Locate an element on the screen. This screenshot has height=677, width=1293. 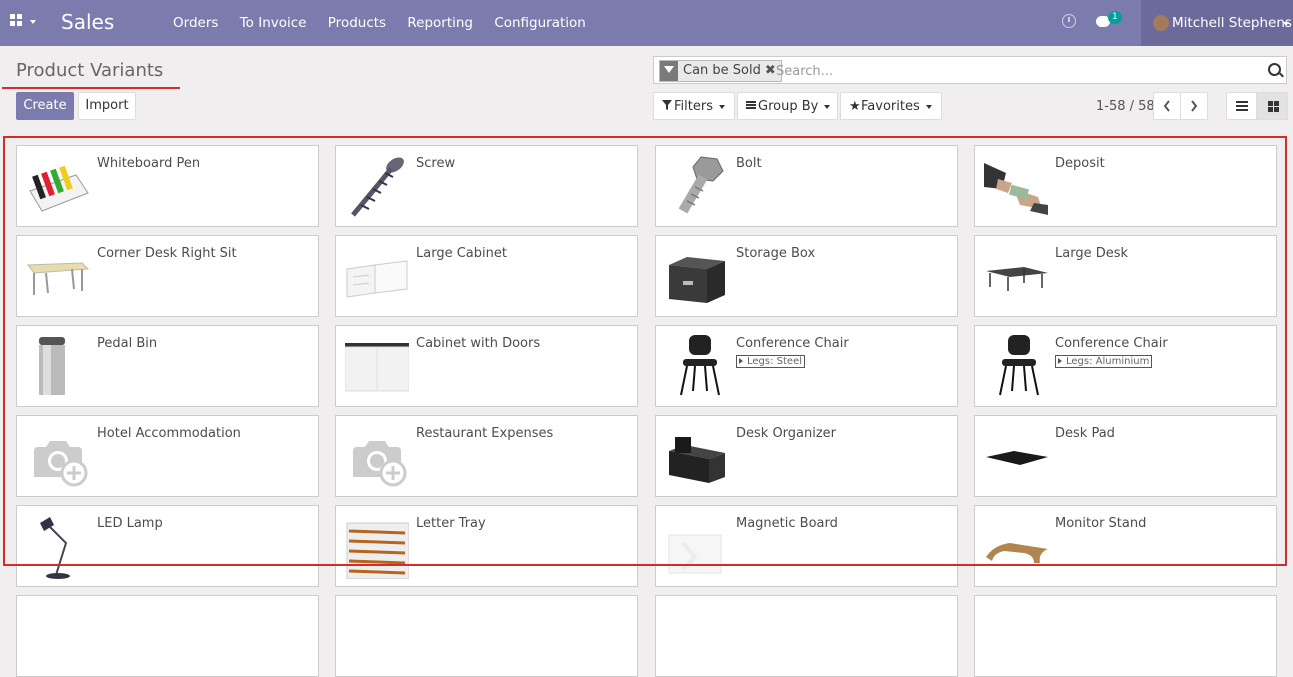
product-card: Hotel Accommodation is located at coordinates (167, 456).